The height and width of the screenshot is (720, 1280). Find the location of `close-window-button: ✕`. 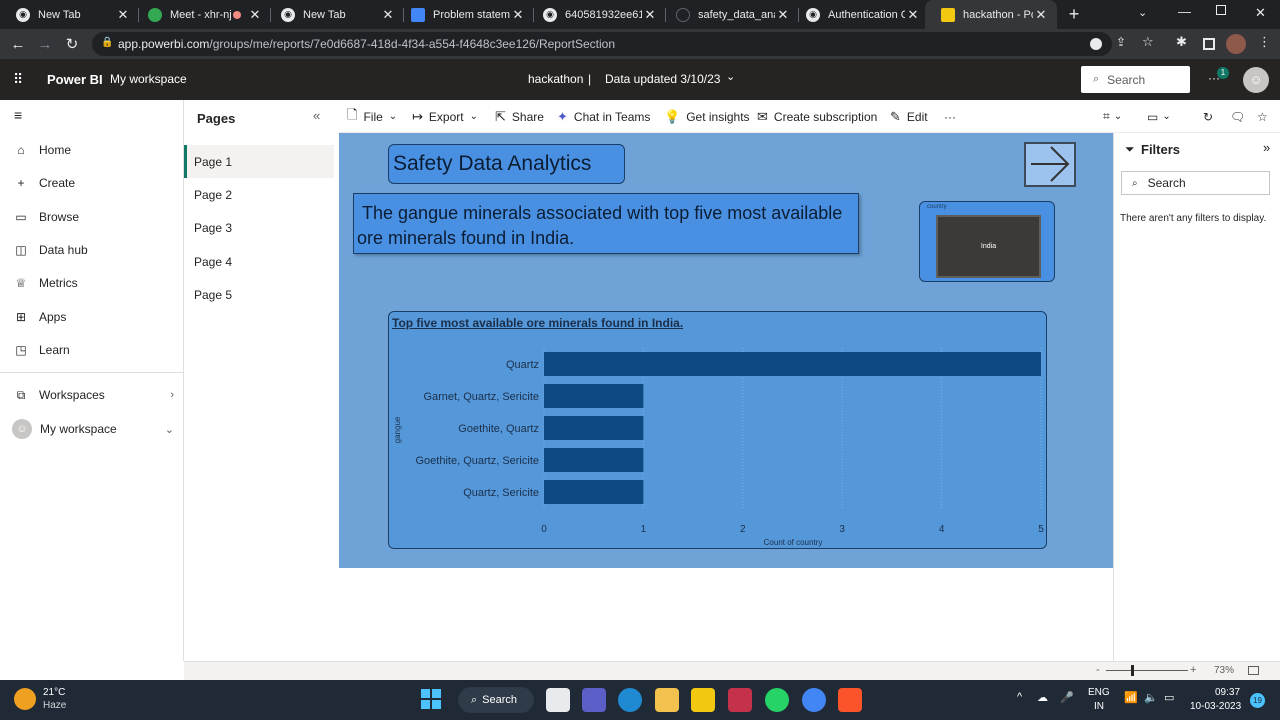

close-window-button: ✕ is located at coordinates (1260, 13).